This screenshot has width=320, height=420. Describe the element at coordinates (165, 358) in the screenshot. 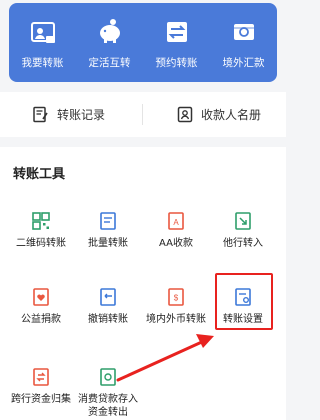

I see `annotation-arrow` at that location.